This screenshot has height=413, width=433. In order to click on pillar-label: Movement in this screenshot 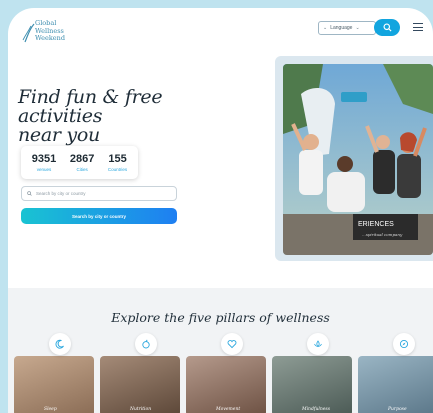, I will do `click(228, 409)`.